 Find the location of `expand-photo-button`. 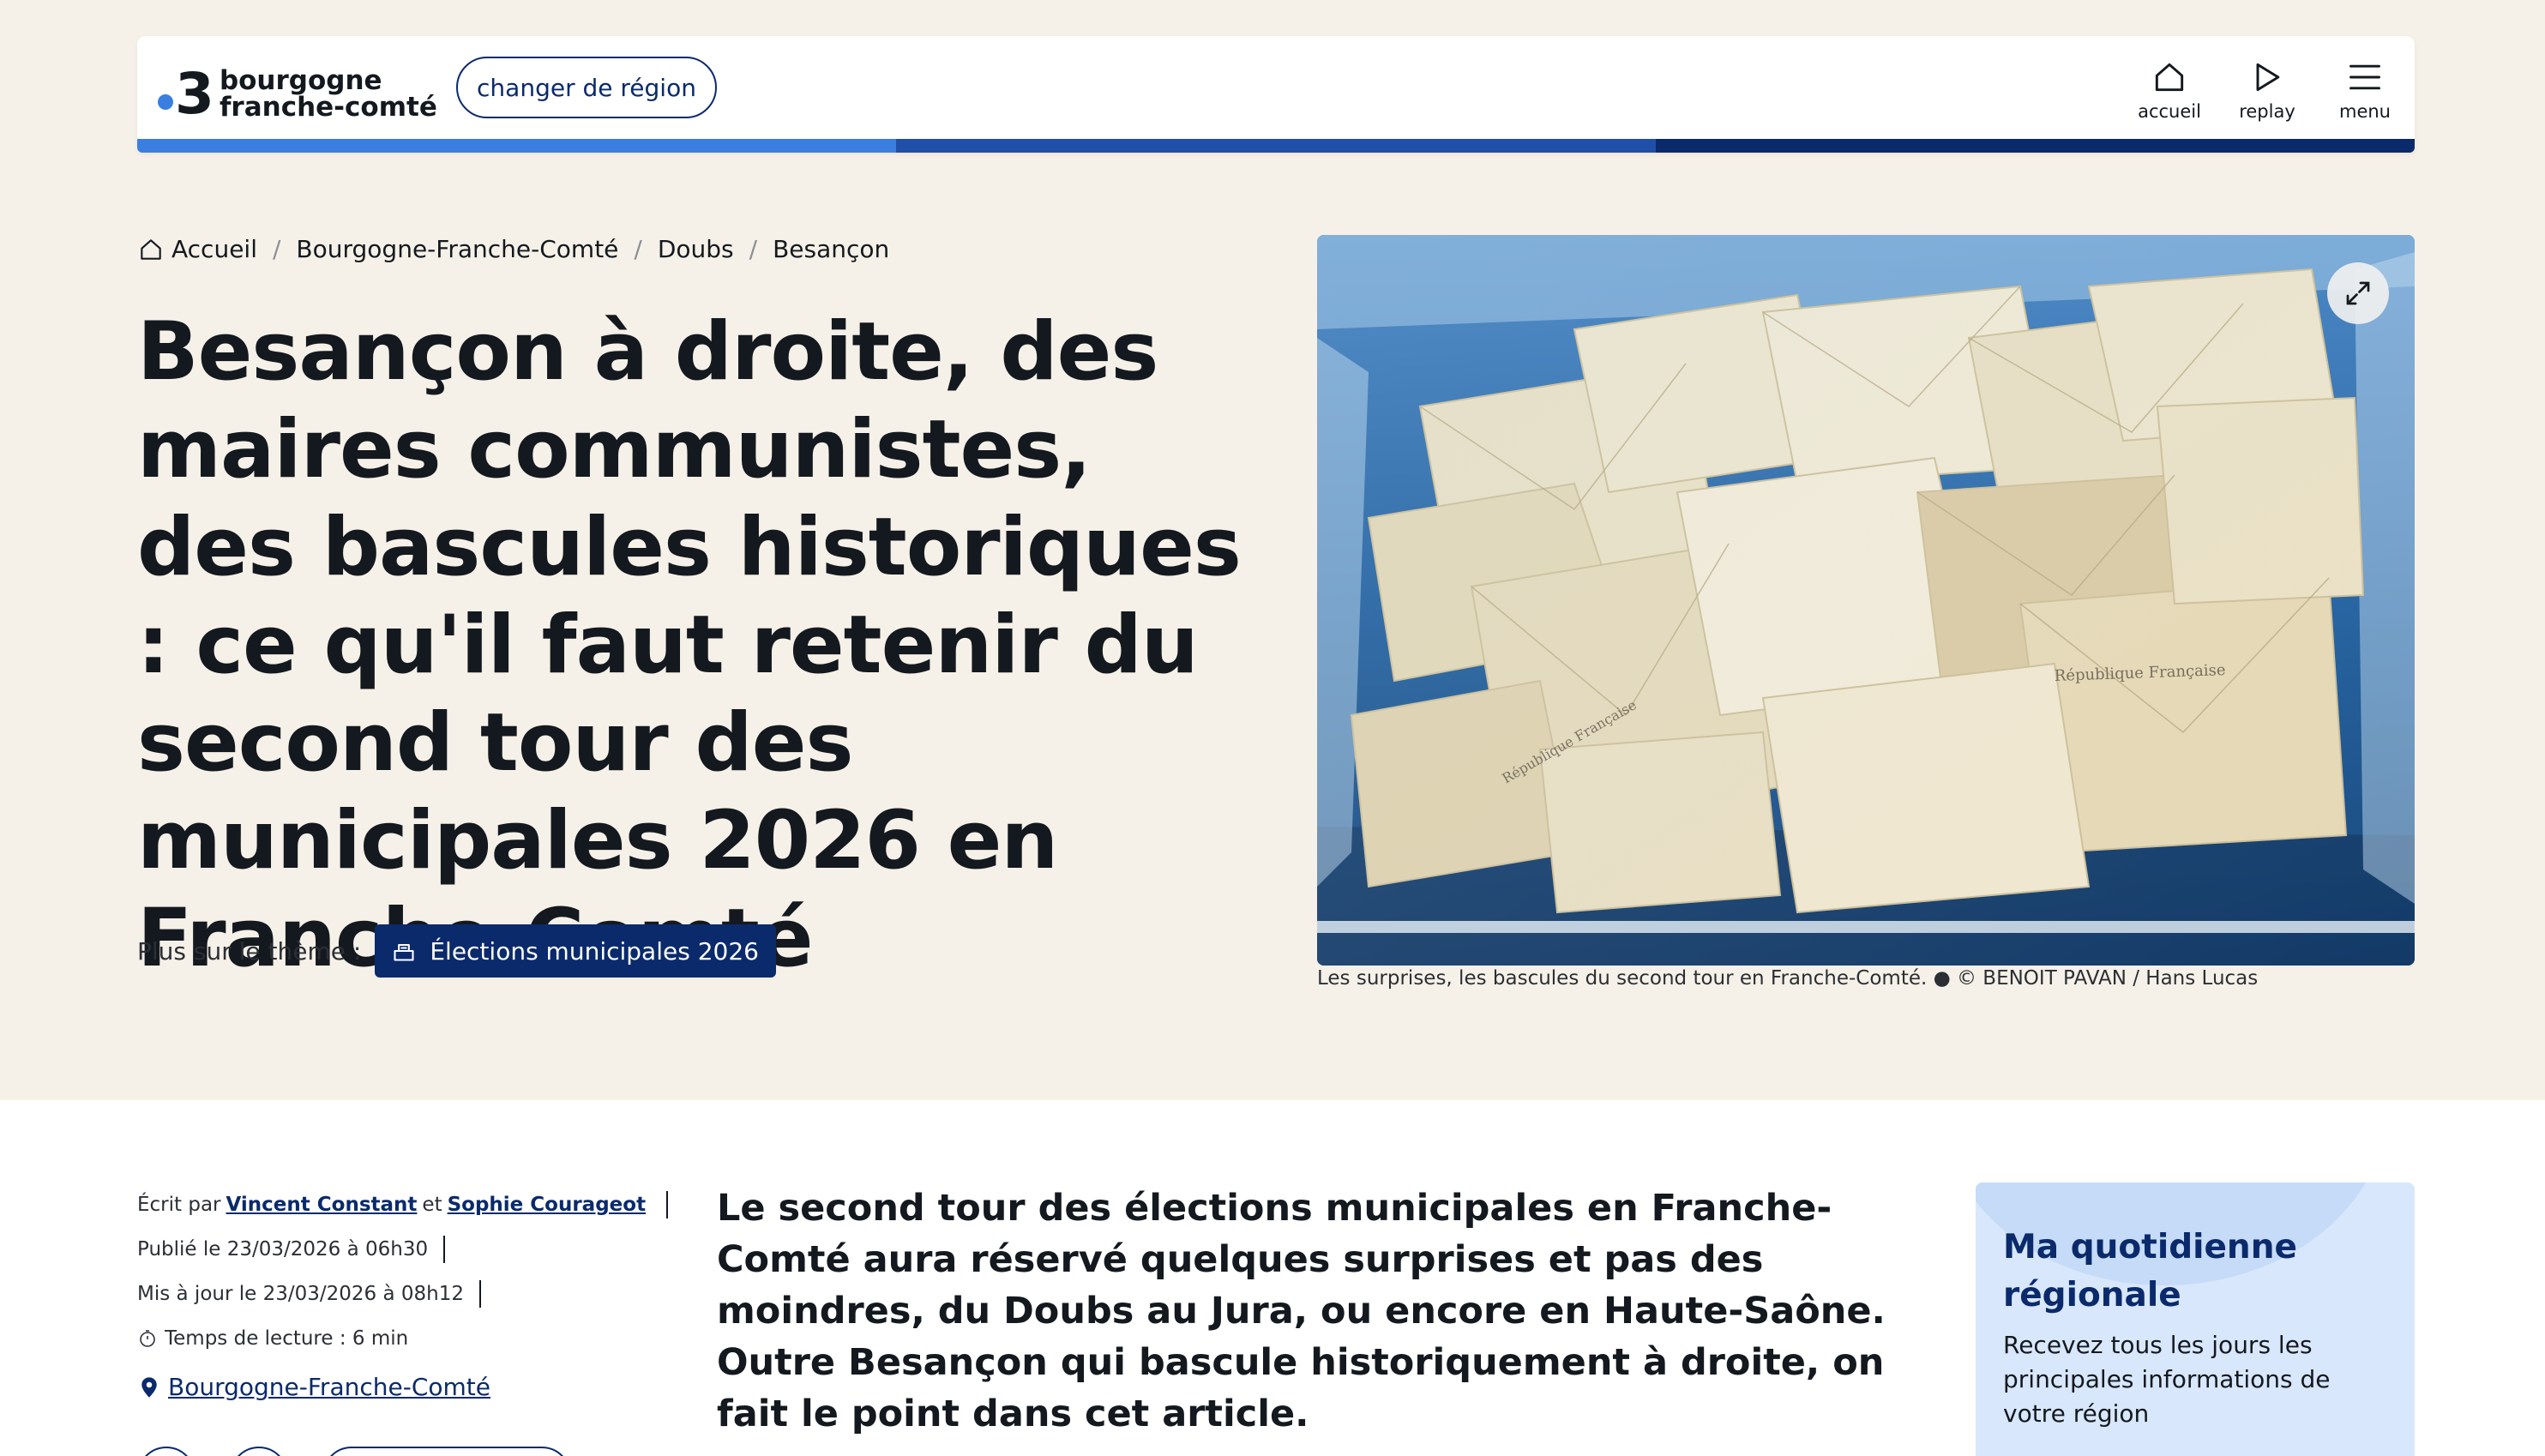

expand-photo-button is located at coordinates (2358, 293).